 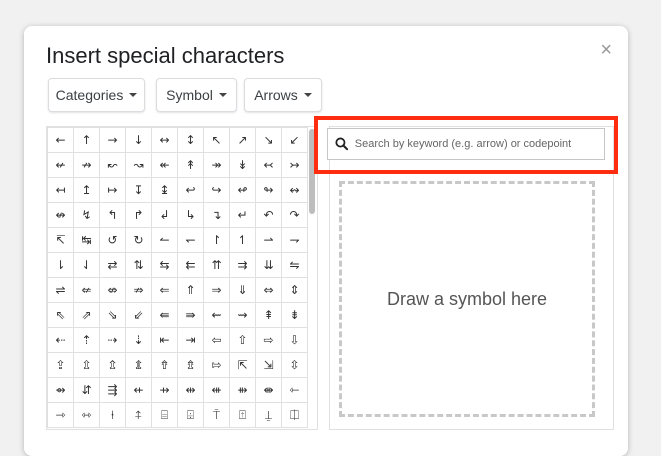 What do you see at coordinates (242, 265) in the screenshot?
I see `character-cell: ⇉` at bounding box center [242, 265].